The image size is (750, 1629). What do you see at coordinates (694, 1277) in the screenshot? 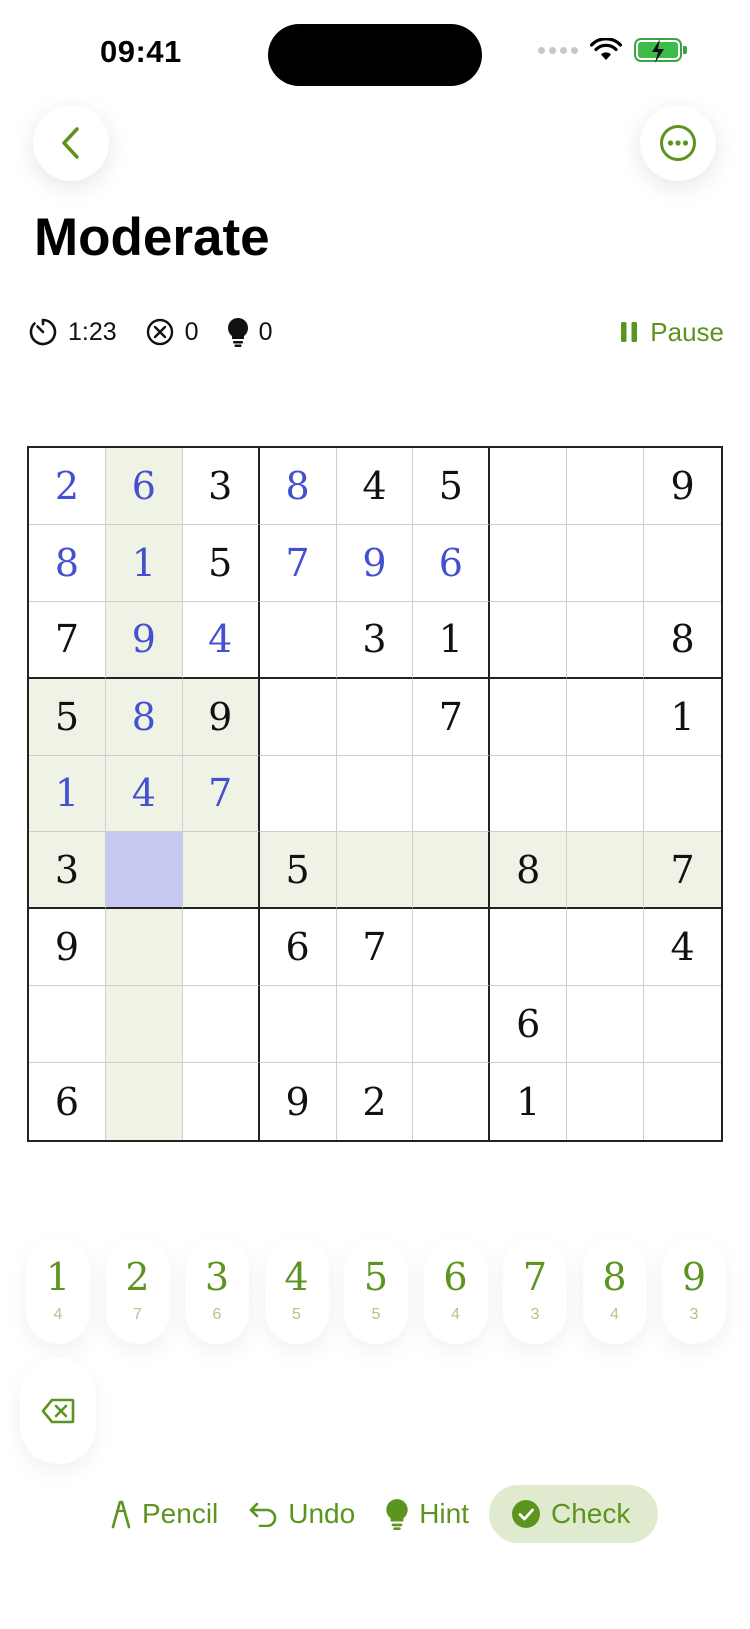
I see `number-key-digit: 9` at bounding box center [694, 1277].